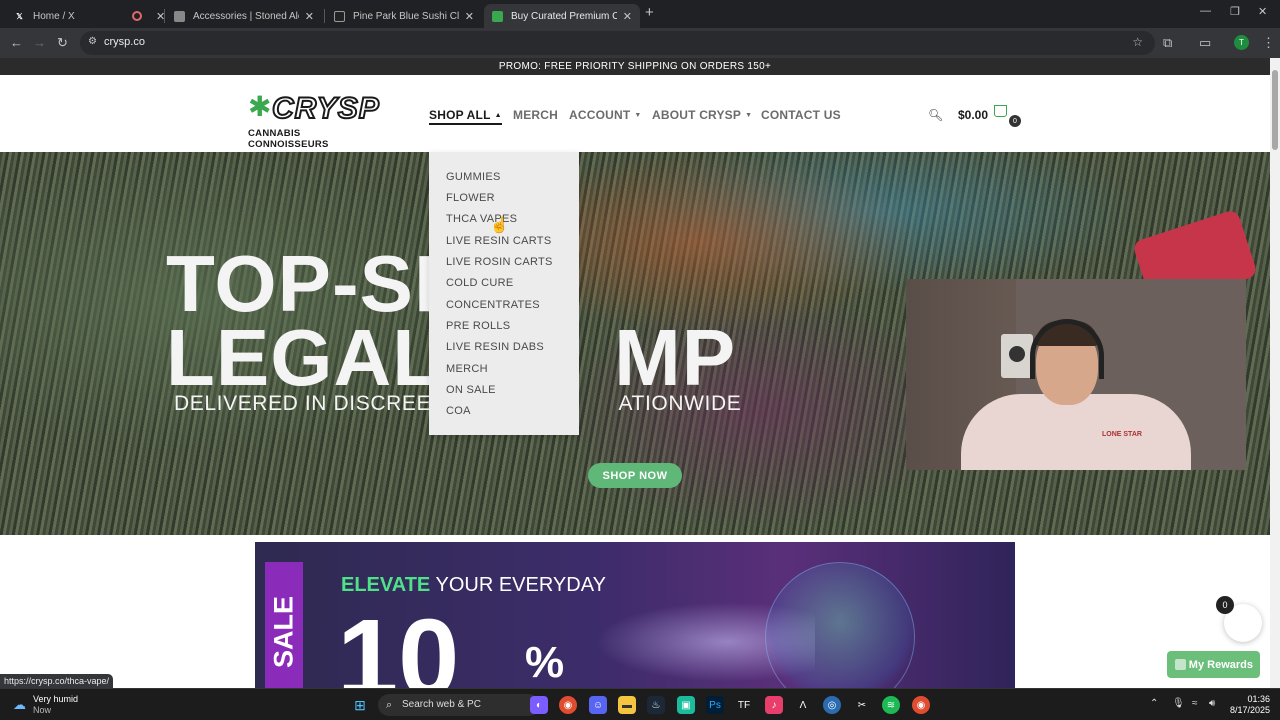 This screenshot has height=720, width=1280. What do you see at coordinates (39, 42) in the screenshot?
I see `forward-icon: →` at bounding box center [39, 42].